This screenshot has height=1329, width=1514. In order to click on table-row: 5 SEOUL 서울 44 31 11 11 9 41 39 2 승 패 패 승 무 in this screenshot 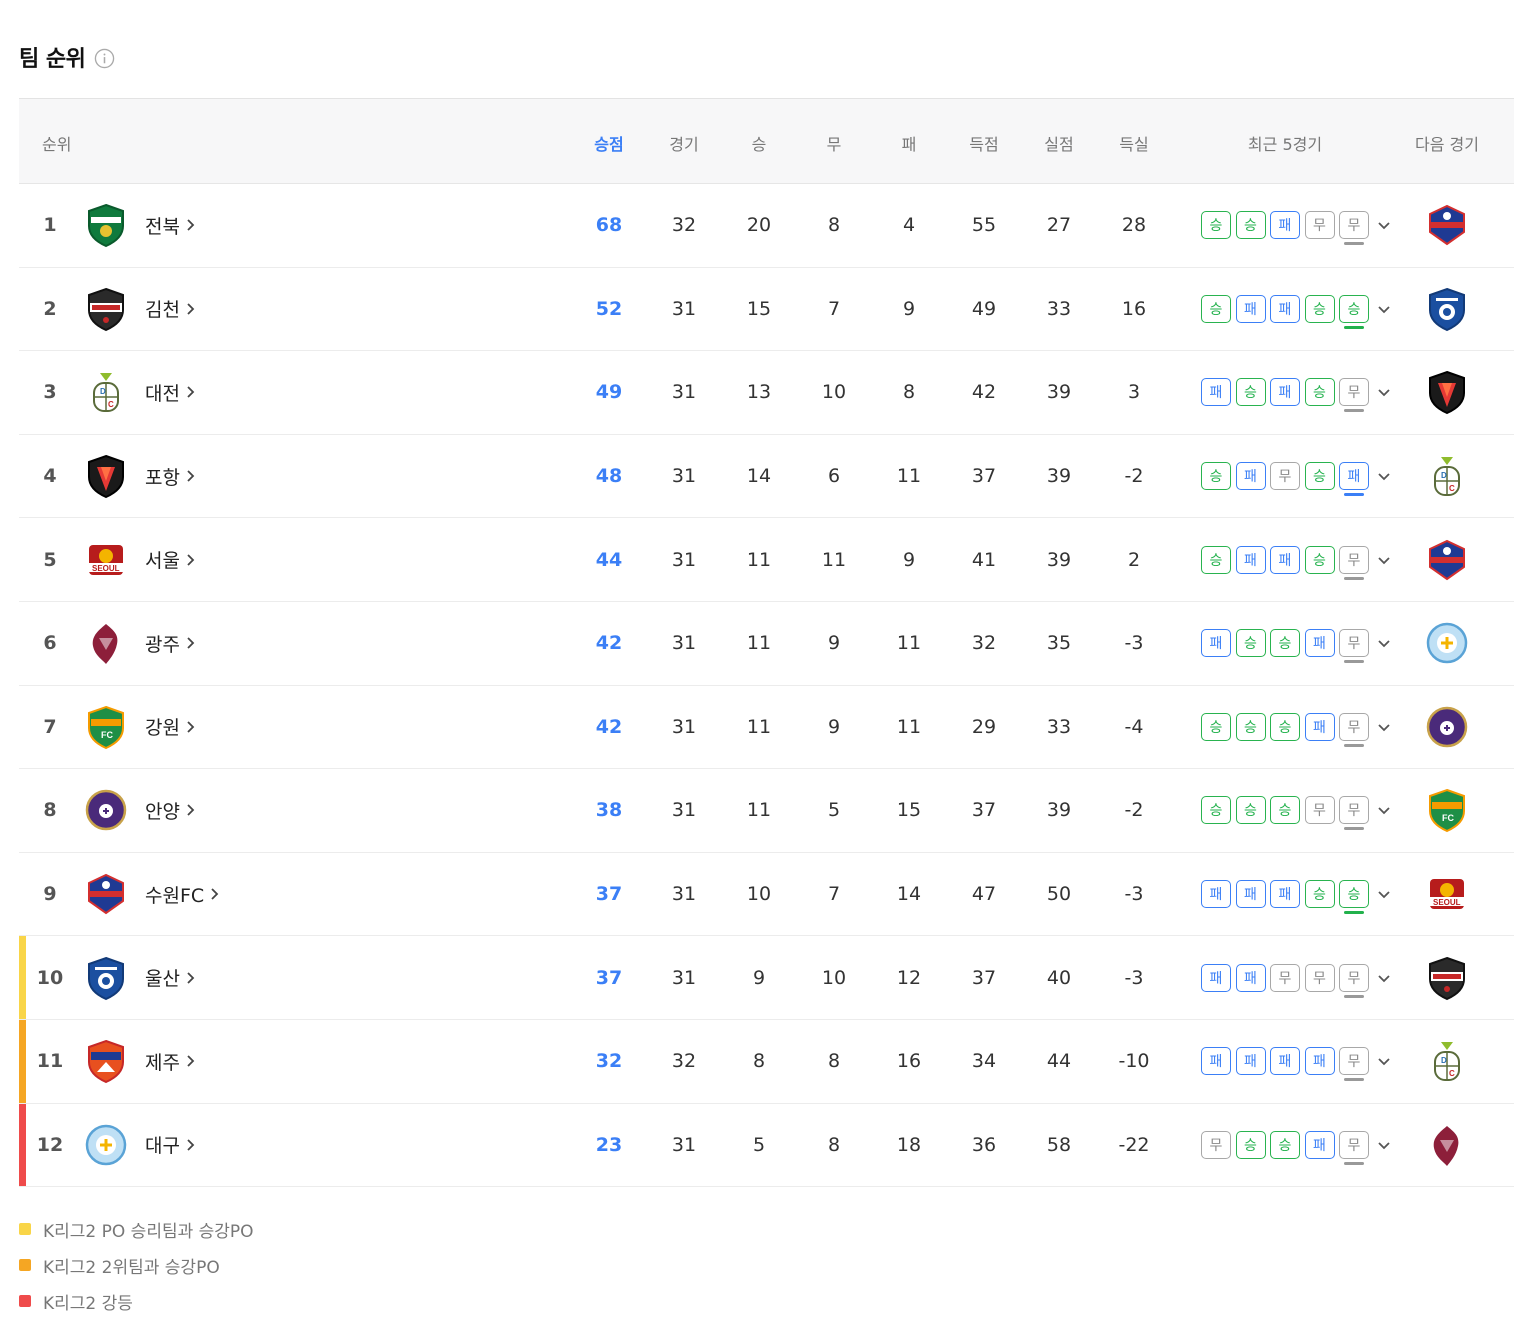, I will do `click(766, 560)`.